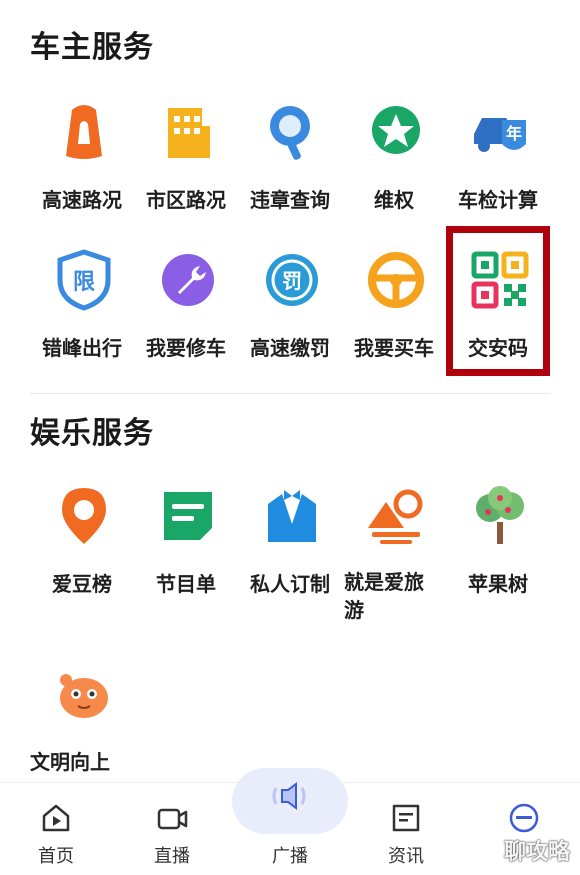 The width and height of the screenshot is (580, 875). What do you see at coordinates (290, 796) in the screenshot?
I see `broadcast-speaker-icon` at bounding box center [290, 796].